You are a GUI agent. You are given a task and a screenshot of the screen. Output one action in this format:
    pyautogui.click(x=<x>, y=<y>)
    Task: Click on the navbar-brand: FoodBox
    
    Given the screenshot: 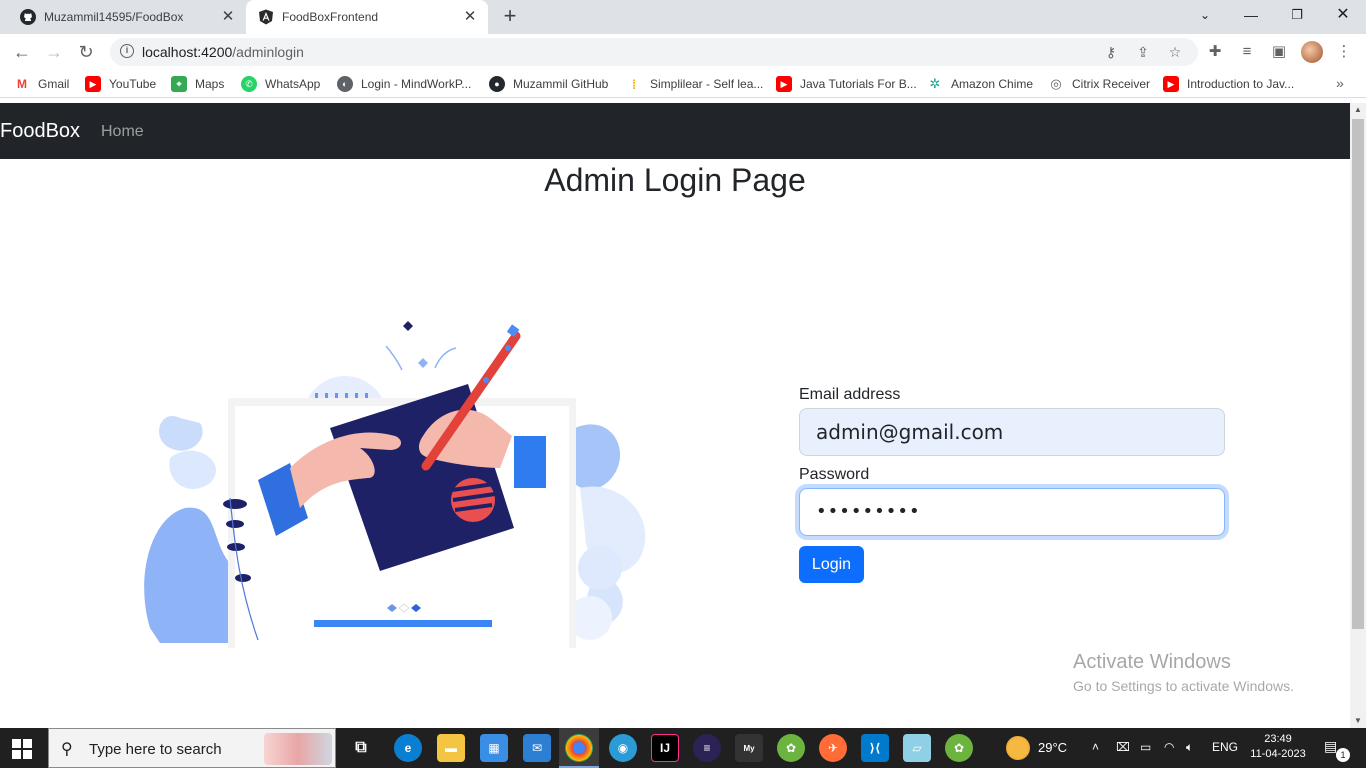 What is the action you would take?
    pyautogui.click(x=40, y=131)
    